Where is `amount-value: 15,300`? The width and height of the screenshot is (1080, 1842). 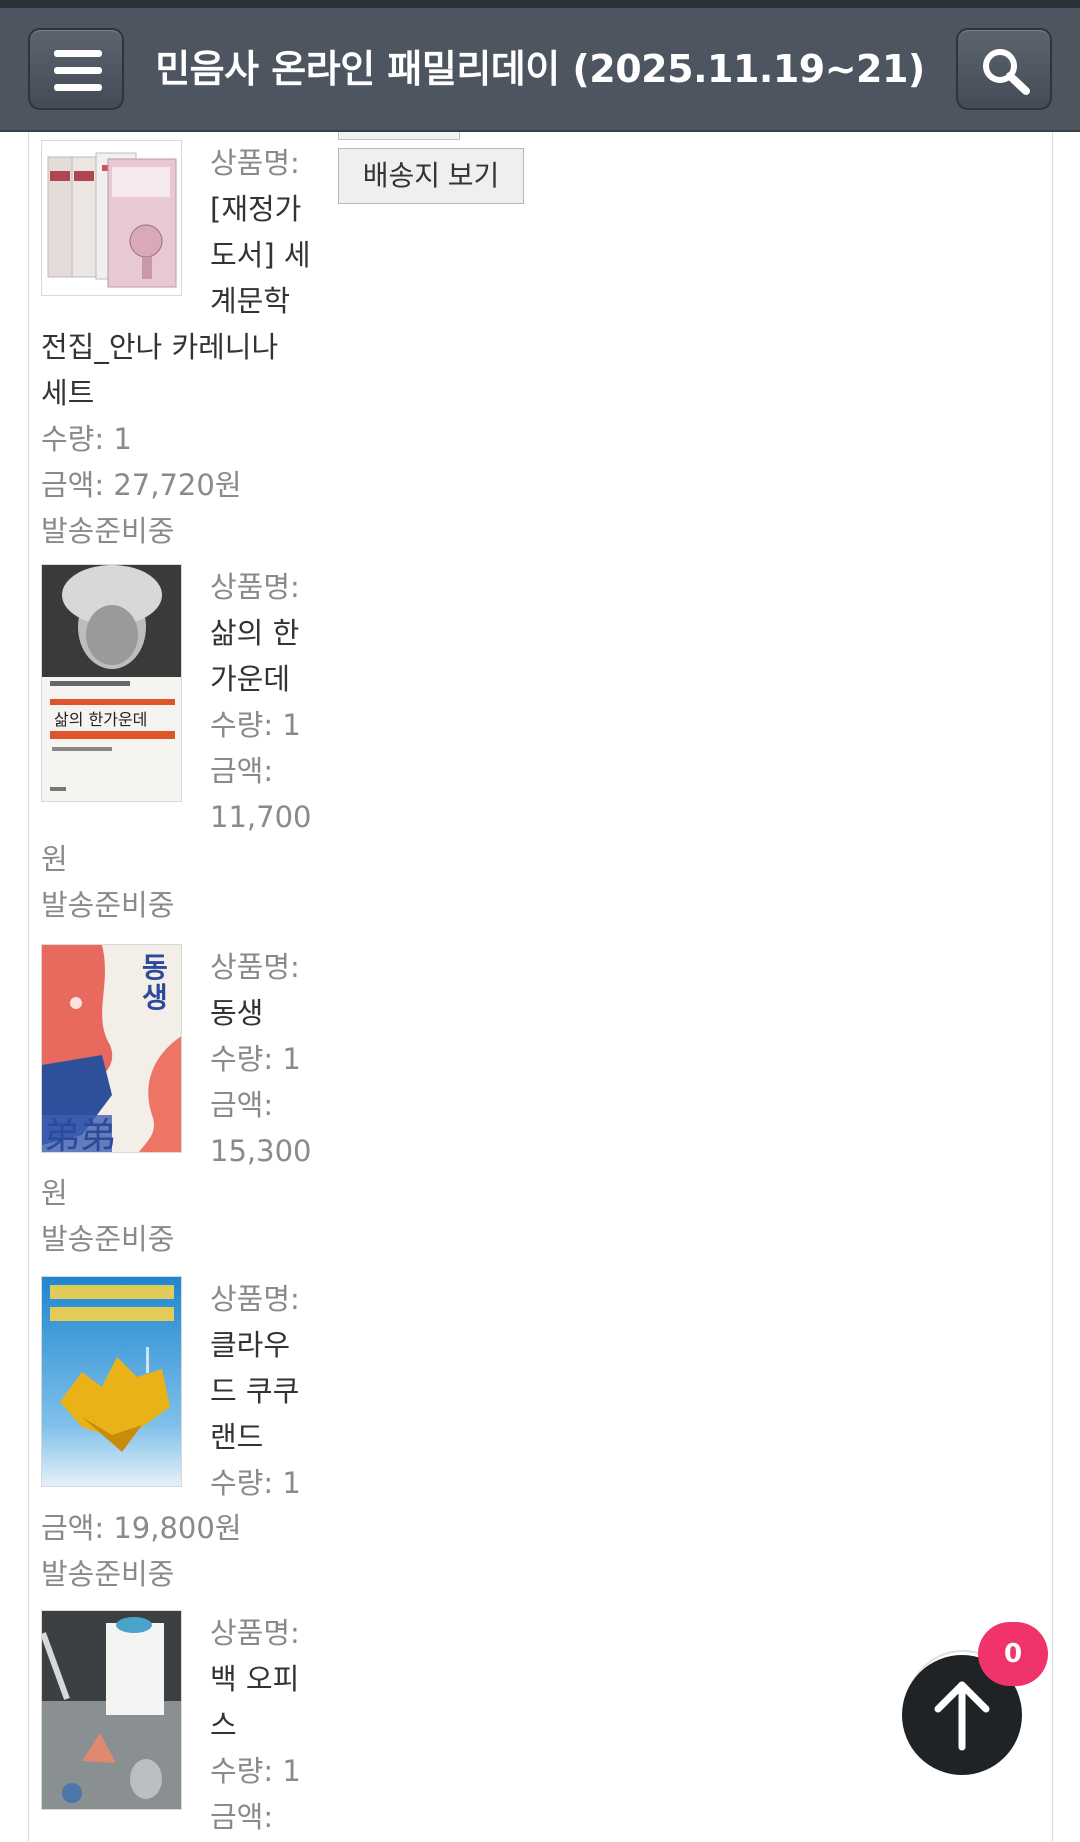
amount-value: 15,300 is located at coordinates (261, 1151).